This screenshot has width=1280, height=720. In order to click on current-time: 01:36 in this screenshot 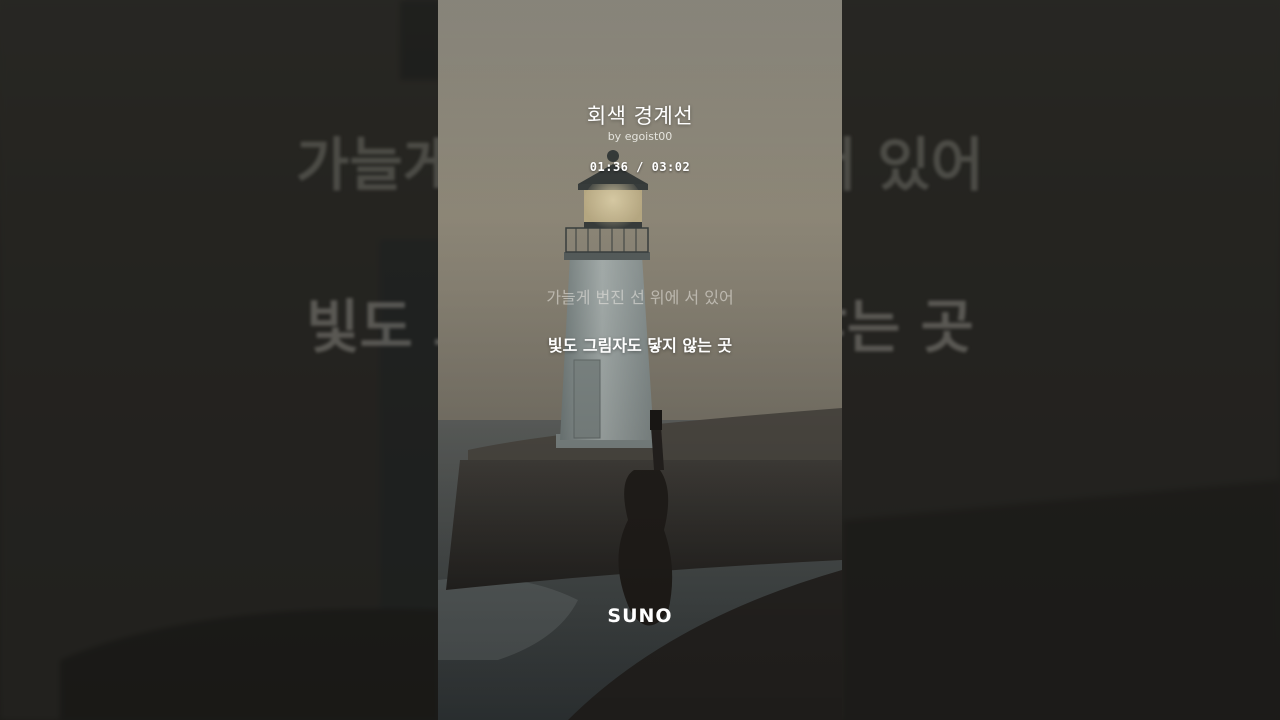, I will do `click(609, 167)`.